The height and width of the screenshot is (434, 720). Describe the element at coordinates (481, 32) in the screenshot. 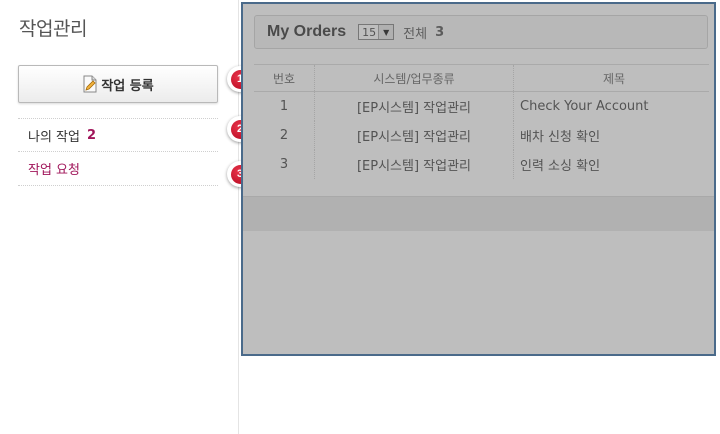

I see `orders-header: My Orders 15 ▼ 전체 3` at that location.